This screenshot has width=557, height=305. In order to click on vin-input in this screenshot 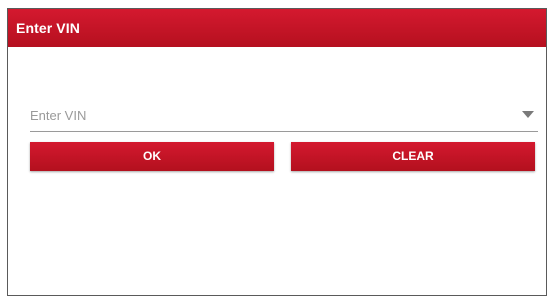, I will do `click(265, 115)`.